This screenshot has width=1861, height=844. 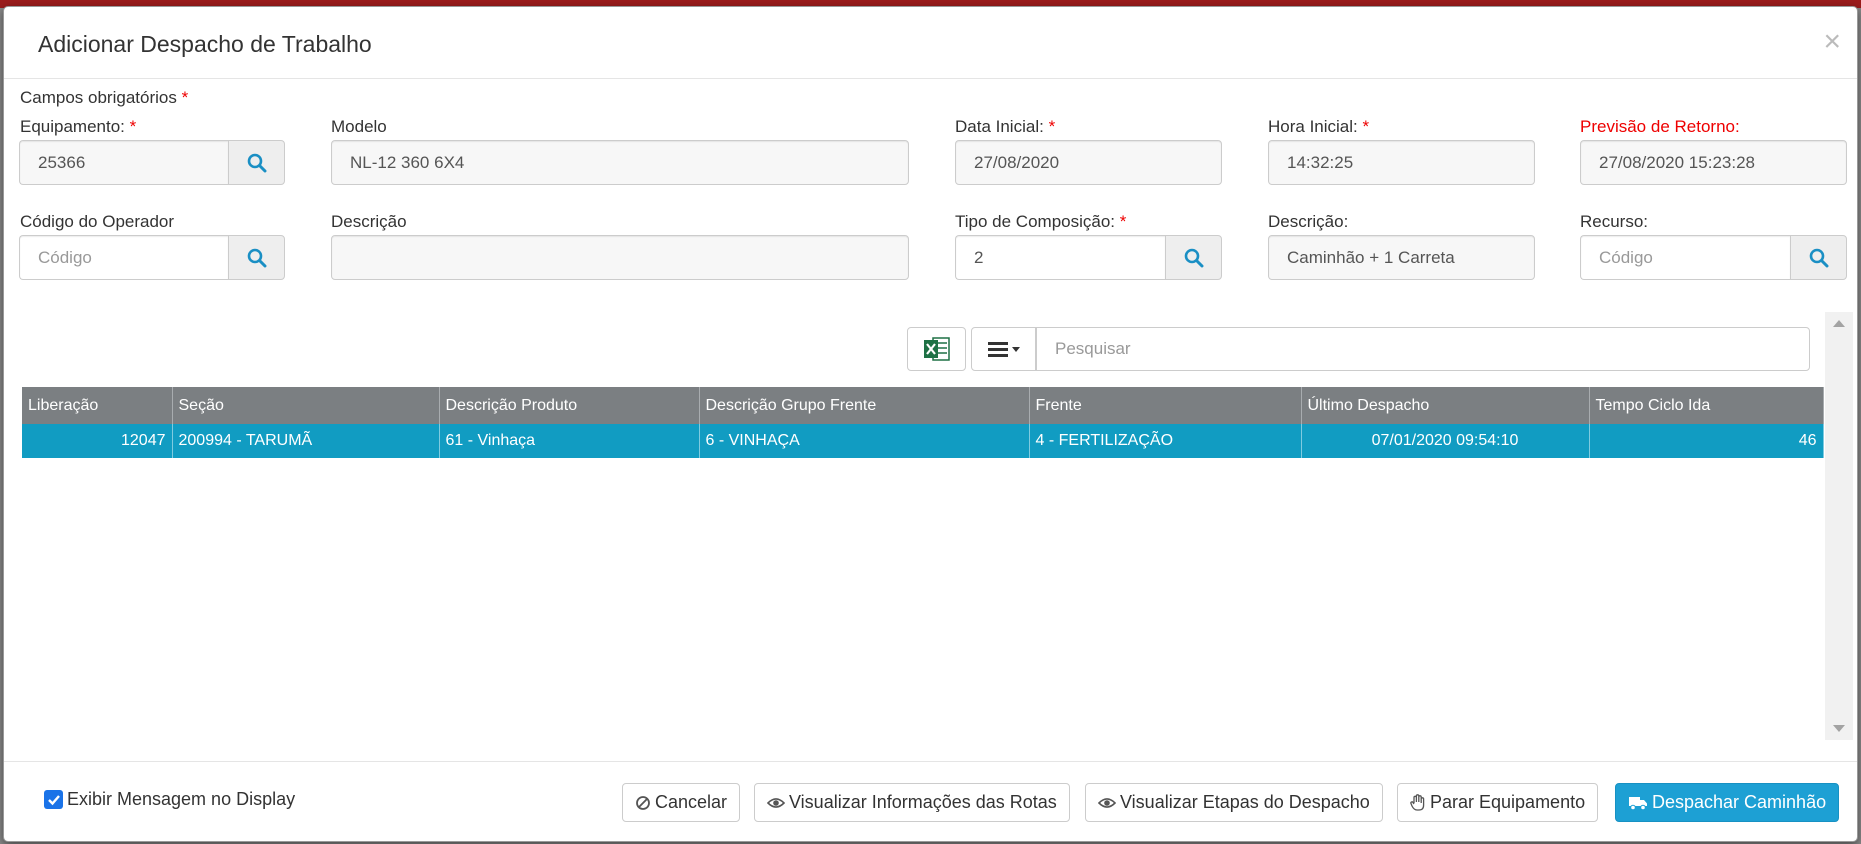 What do you see at coordinates (930, 43) in the screenshot?
I see `modal-header: Adicionar Despacho de Trabalho ×` at bounding box center [930, 43].